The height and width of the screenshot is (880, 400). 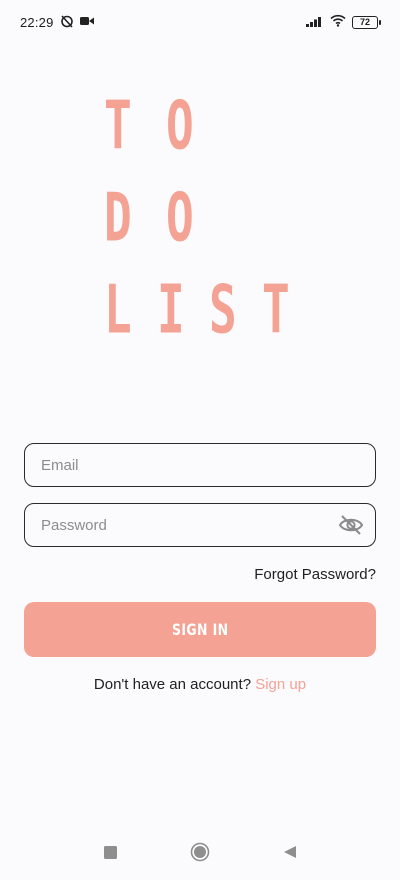 I want to click on logo-row-1: T O, so click(x=209, y=138).